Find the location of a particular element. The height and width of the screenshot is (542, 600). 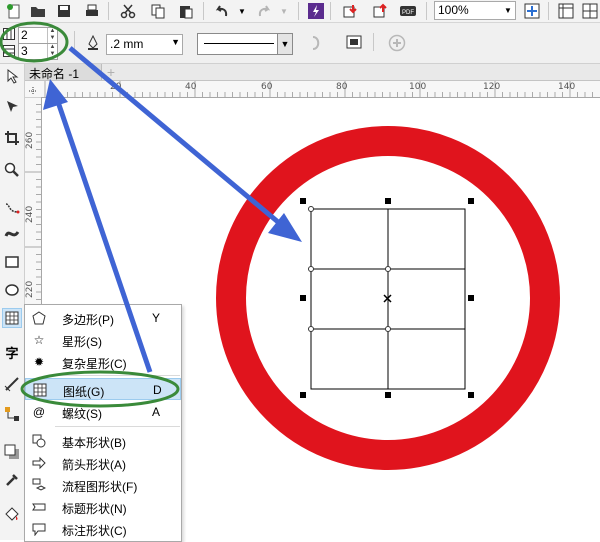

rectangle-tool-icon is located at coordinates (12, 262).